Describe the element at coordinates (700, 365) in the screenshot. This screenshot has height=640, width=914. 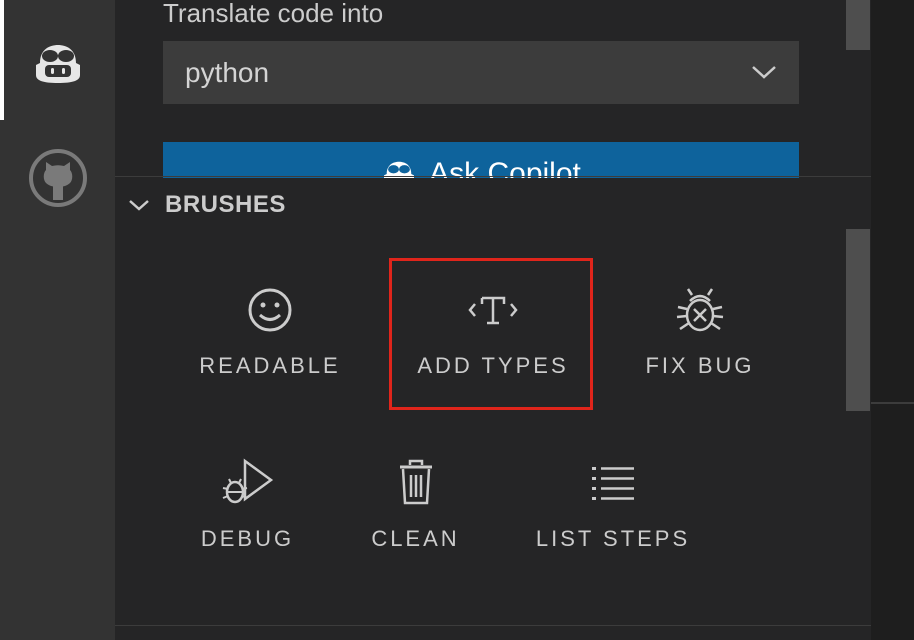
I see `brush-label: FIX BUG` at that location.